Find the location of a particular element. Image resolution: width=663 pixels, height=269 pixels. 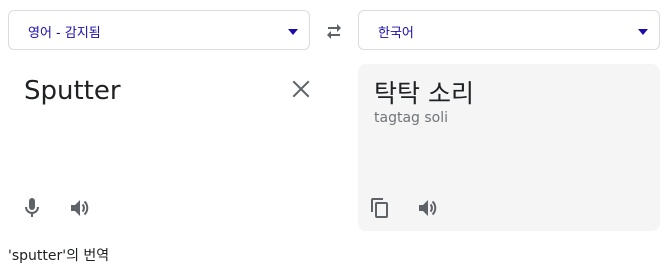

translation-of-label: 'sputter'의 번역 is located at coordinates (59, 256).